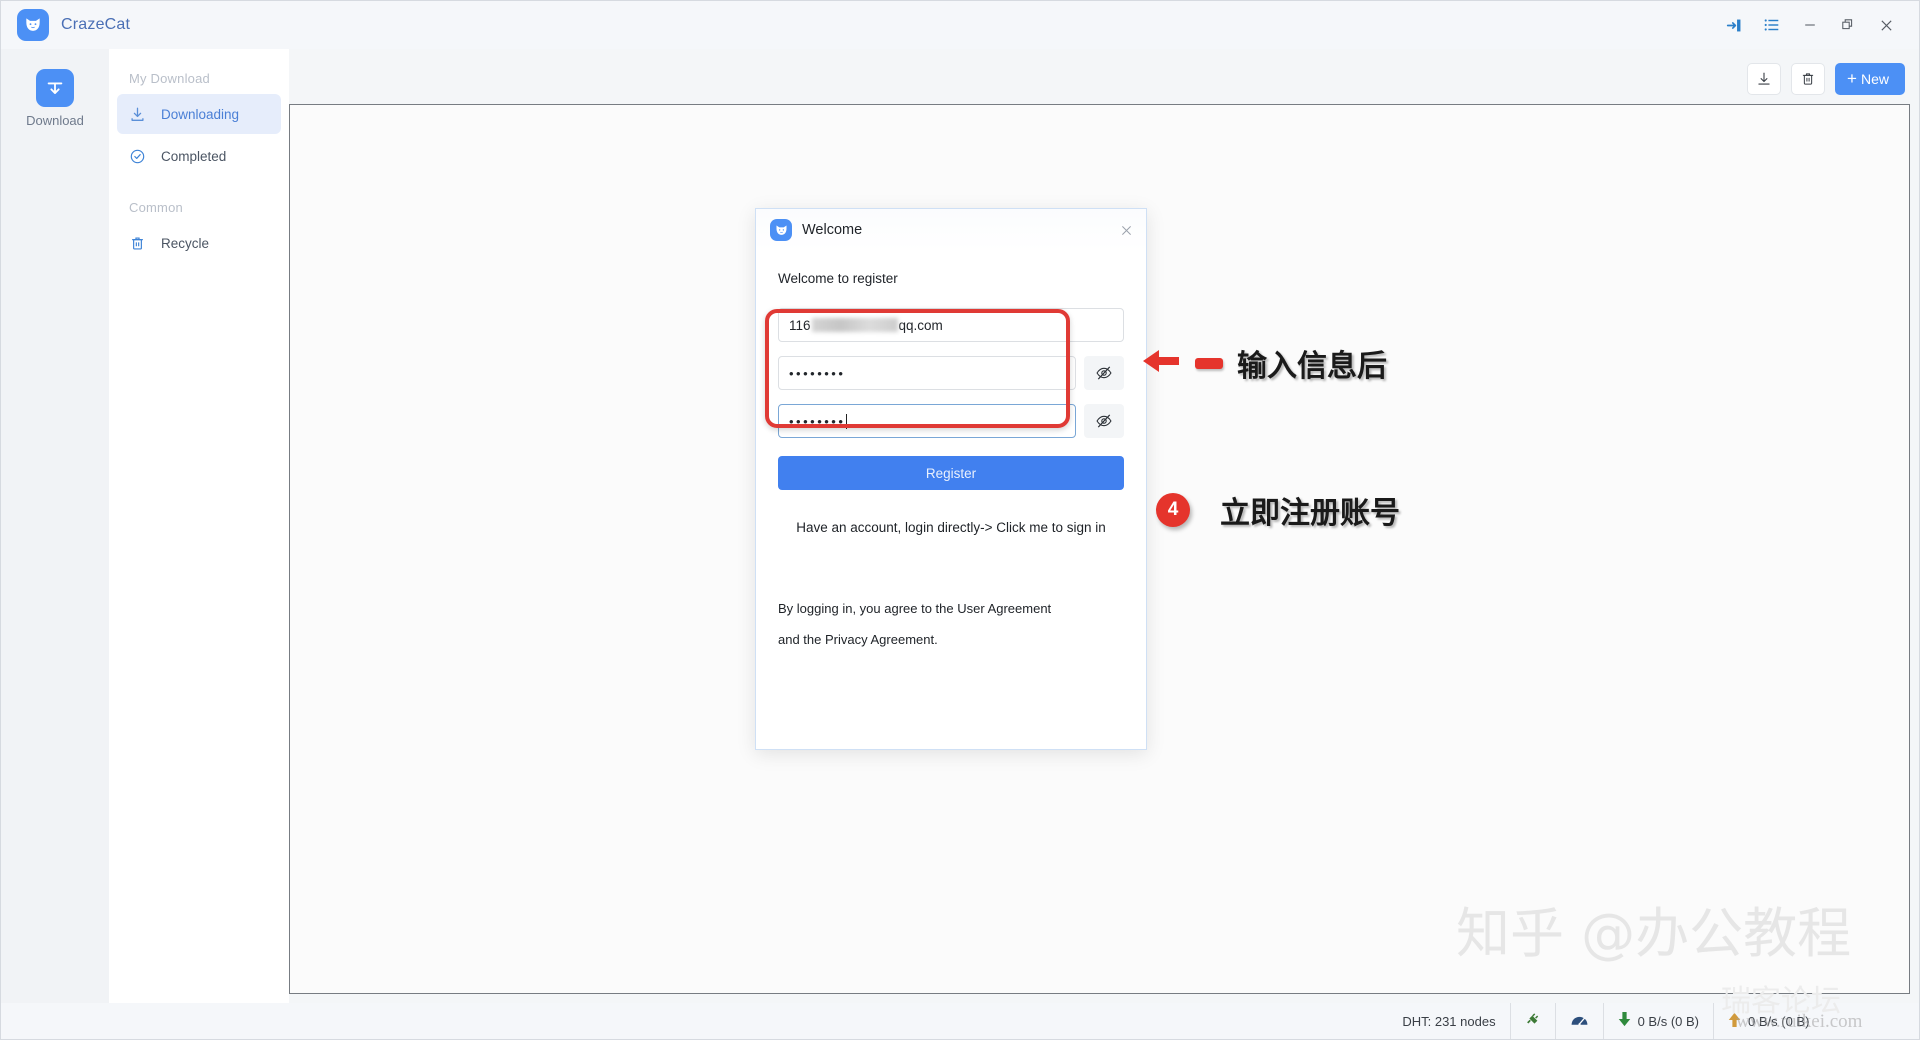 This screenshot has width=1920, height=1040. Describe the element at coordinates (1764, 79) in the screenshot. I see `download-tray-icon` at that location.